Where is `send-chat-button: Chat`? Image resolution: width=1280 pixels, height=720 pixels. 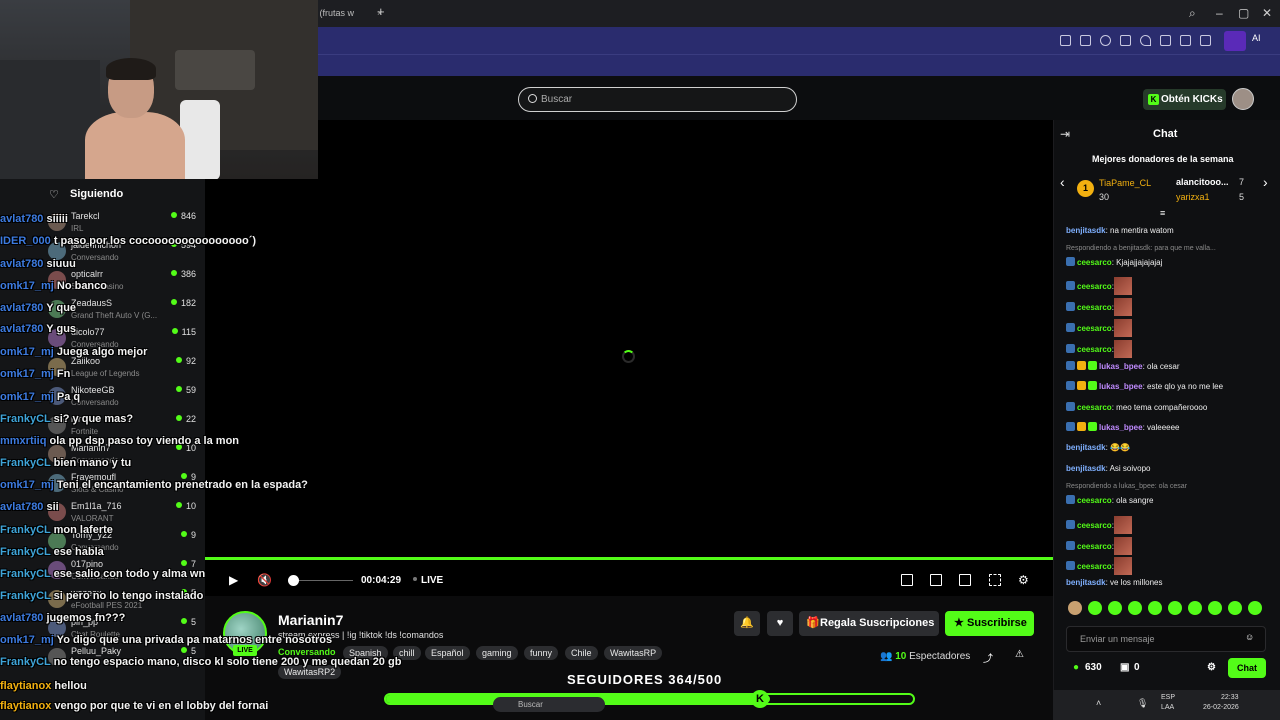
send-chat-button: Chat is located at coordinates (1247, 668).